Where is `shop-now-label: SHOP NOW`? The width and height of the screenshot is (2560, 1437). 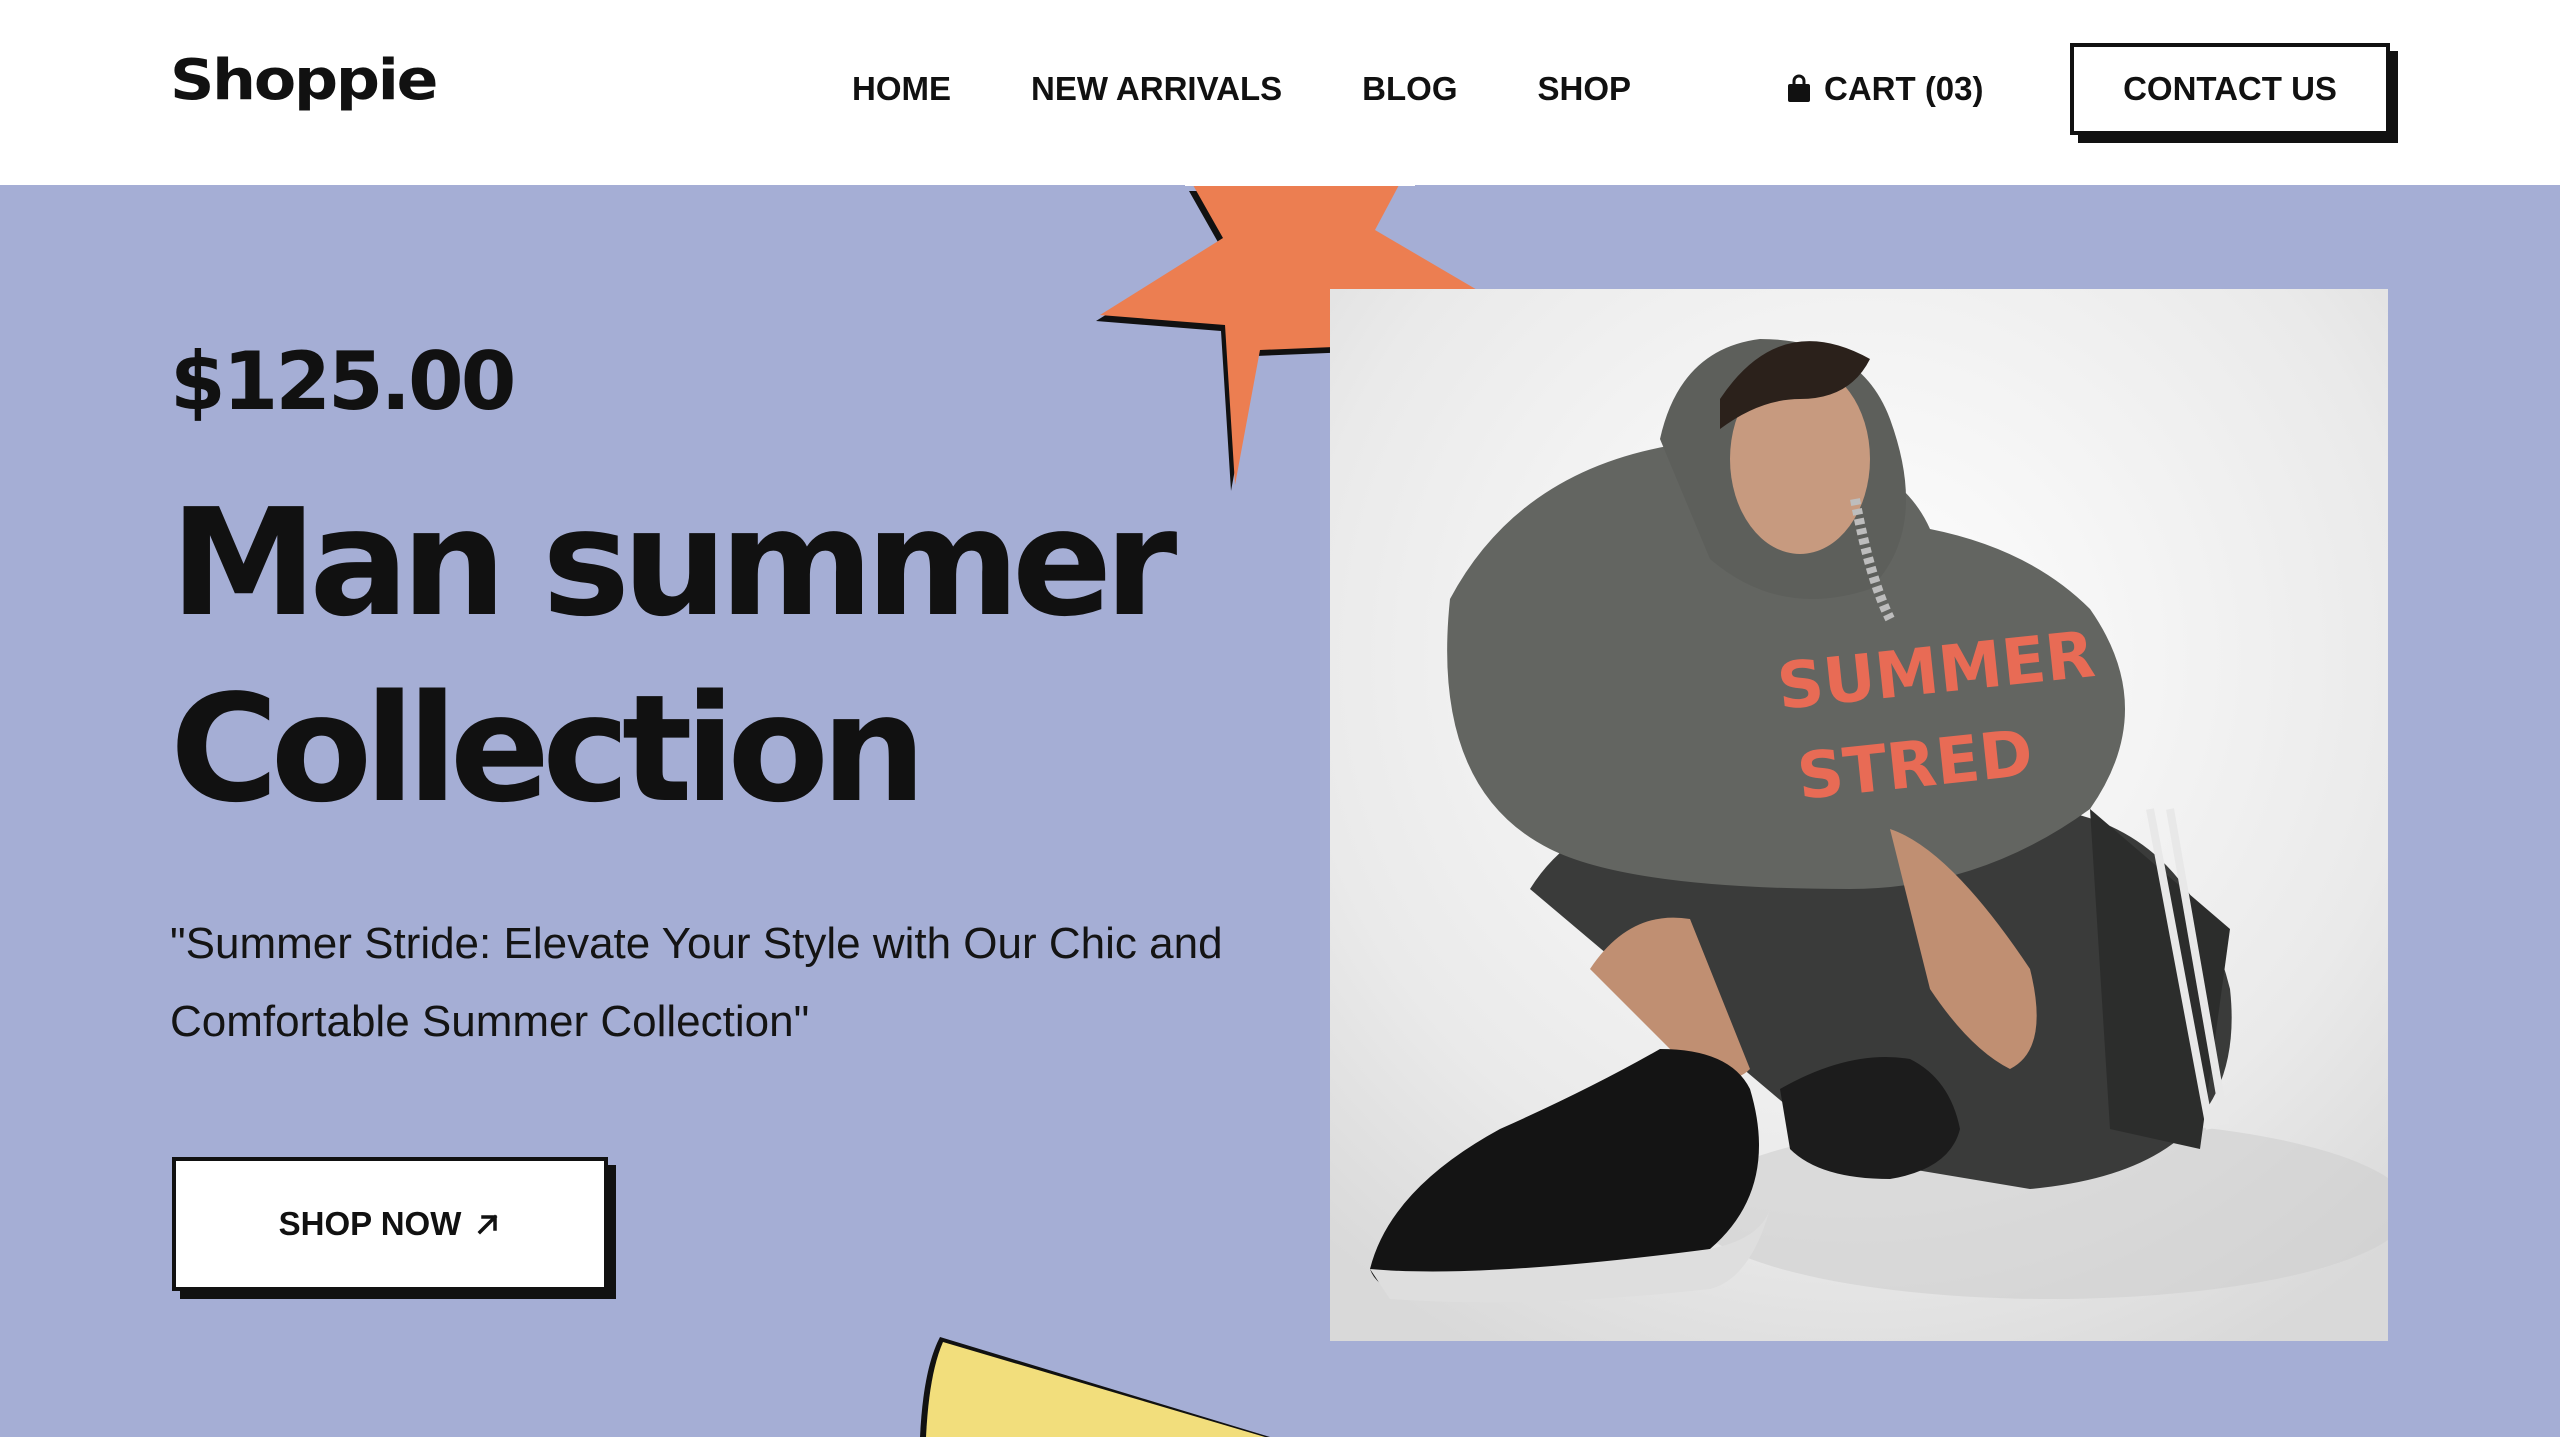
shop-now-label: SHOP NOW is located at coordinates (370, 1223).